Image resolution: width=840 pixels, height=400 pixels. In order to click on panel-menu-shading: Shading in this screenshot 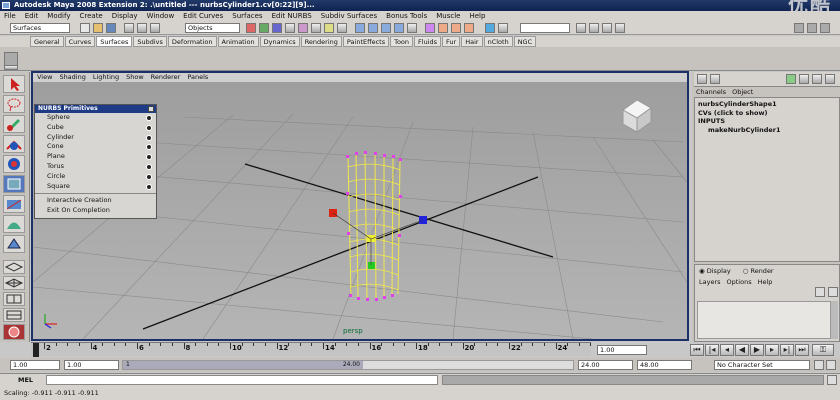, I will do `click(72, 77)`.